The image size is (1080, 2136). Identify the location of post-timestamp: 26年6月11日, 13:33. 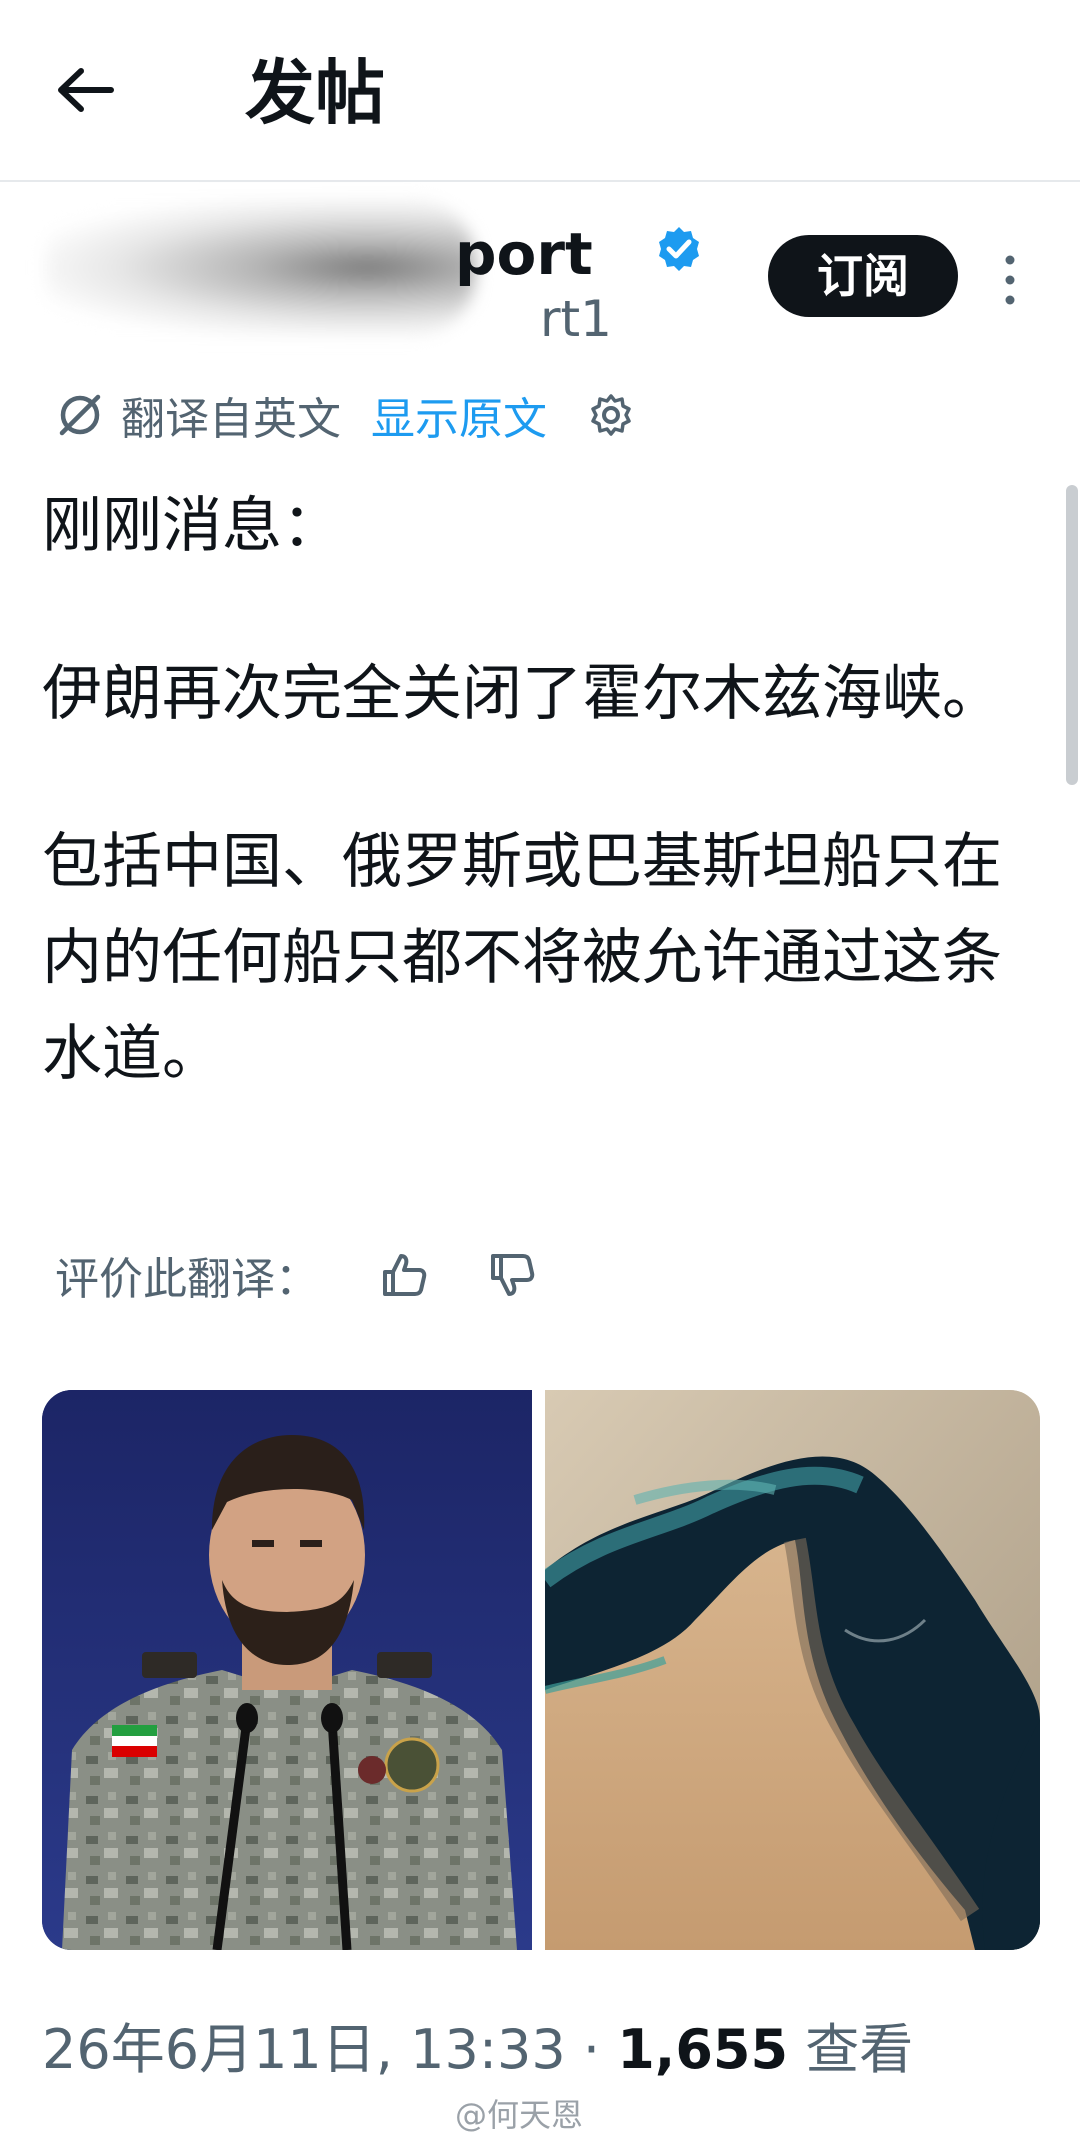
(304, 2049).